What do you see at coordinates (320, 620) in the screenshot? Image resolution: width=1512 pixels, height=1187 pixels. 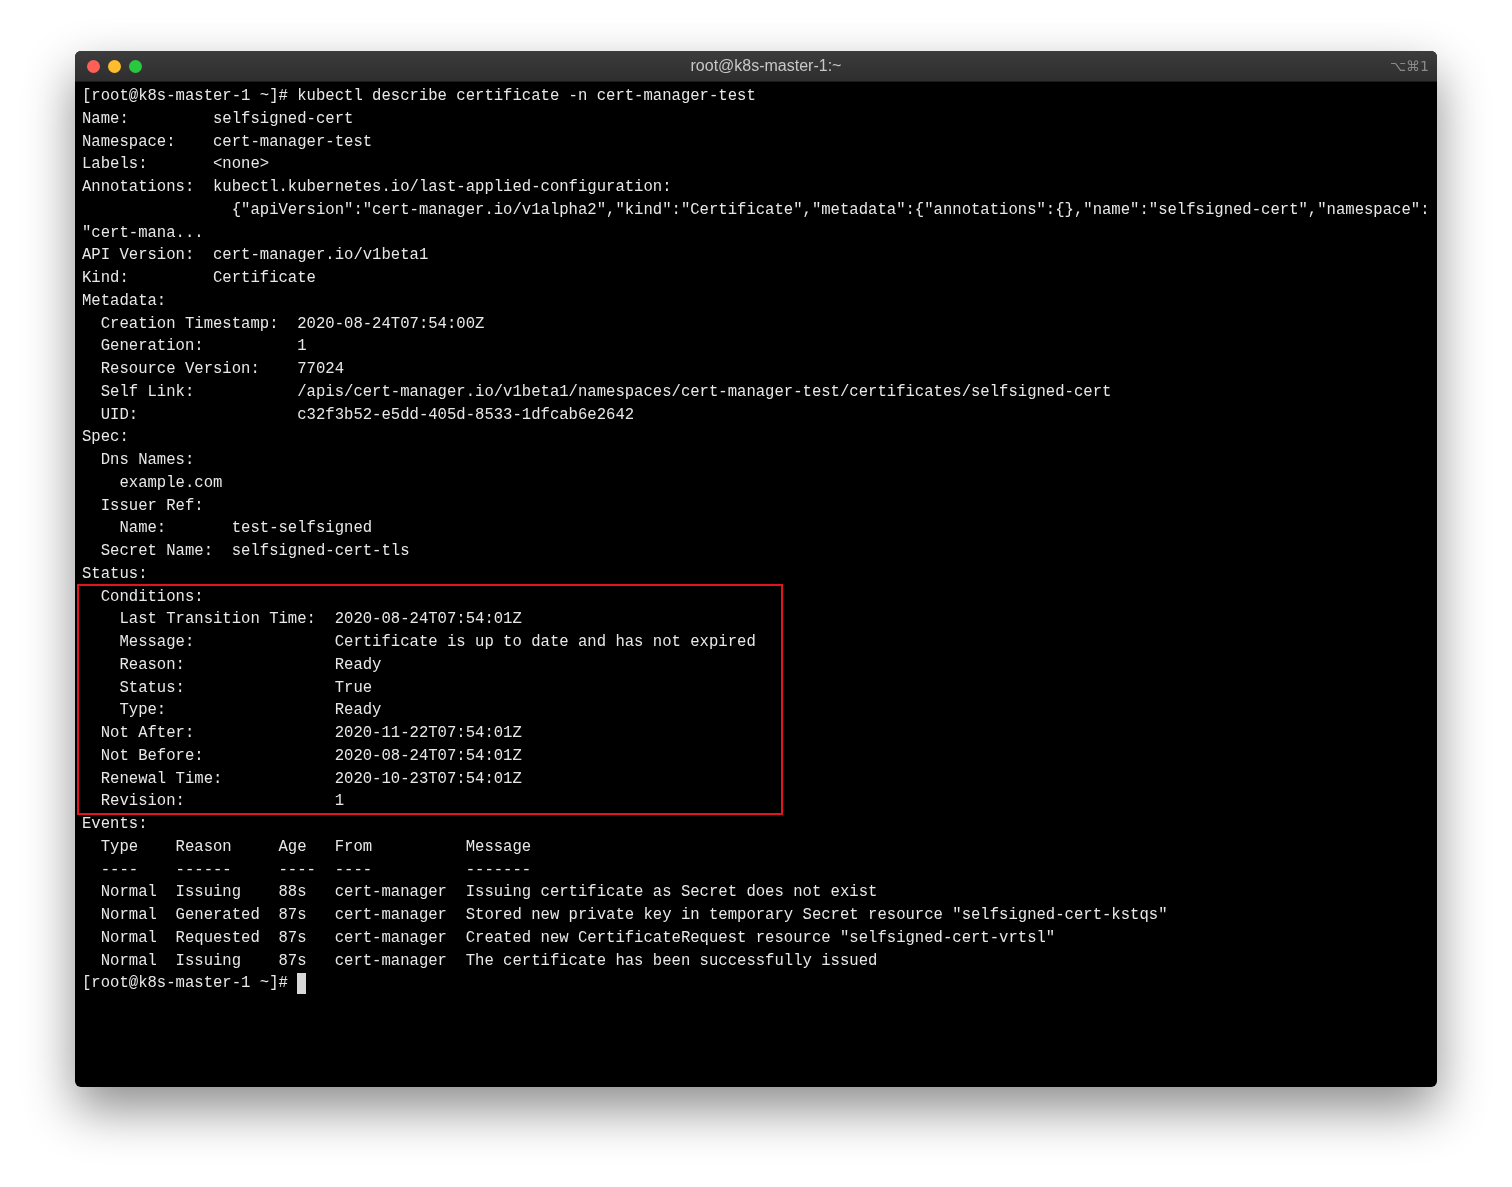 I see `terminal-line: Last Transition Time: 2020-08-24T07:54:01Z` at bounding box center [320, 620].